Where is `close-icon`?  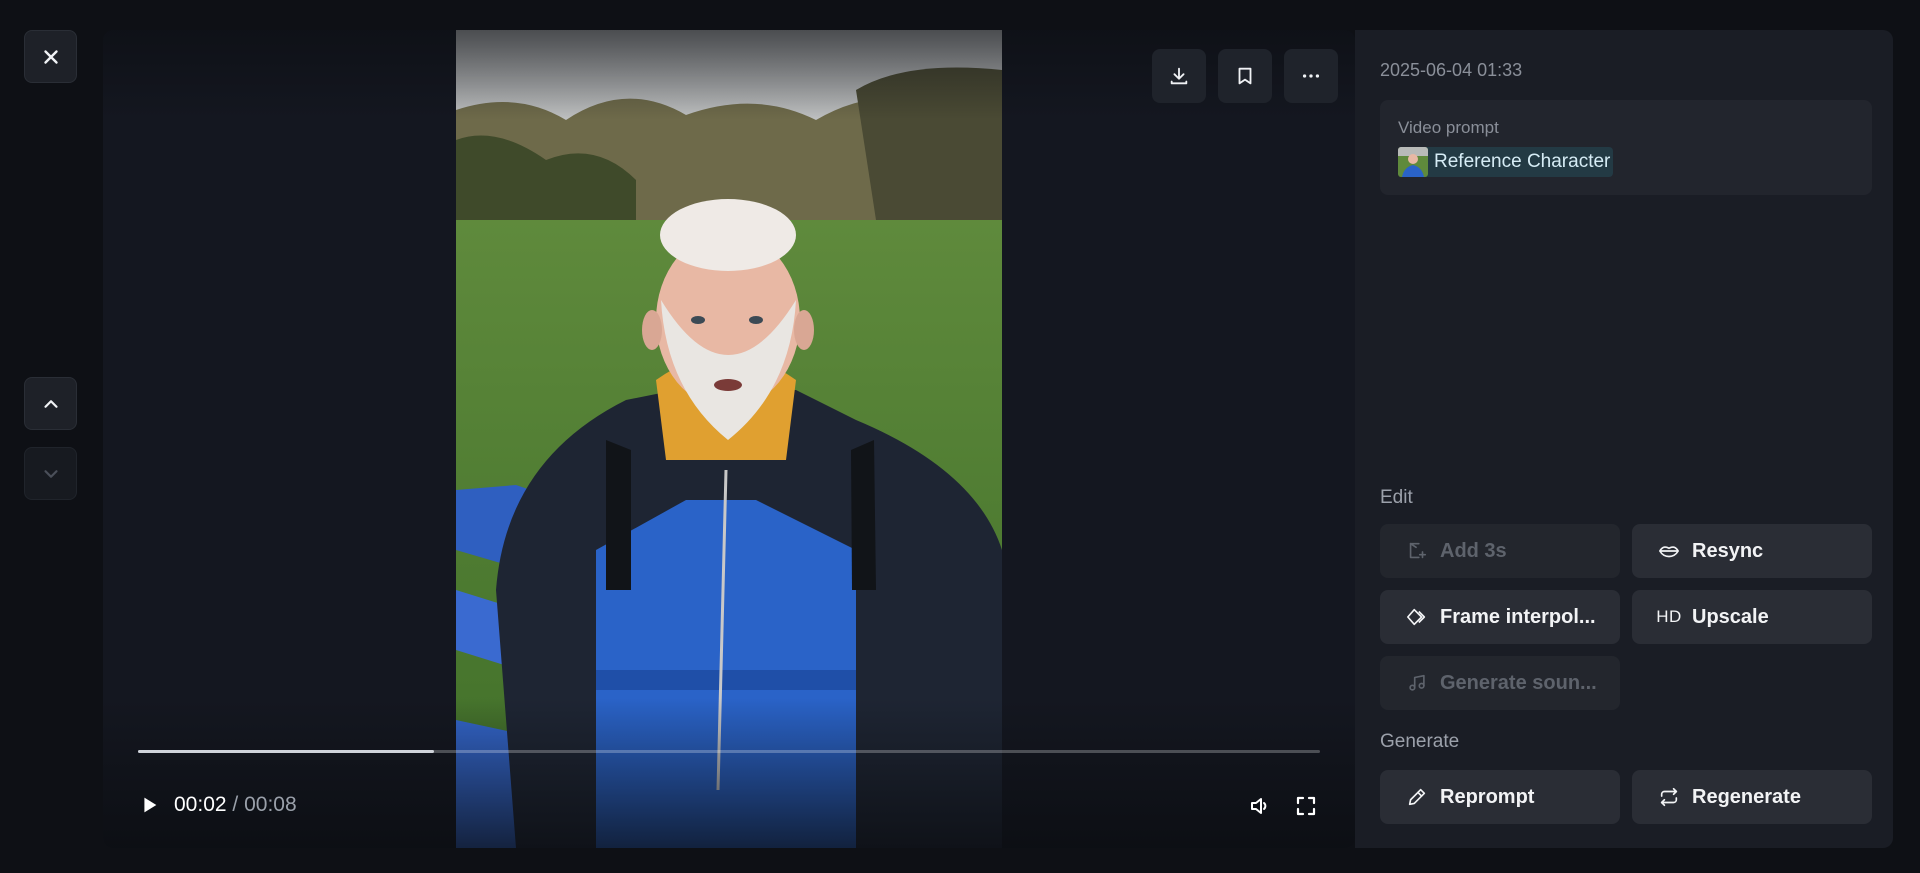
close-icon is located at coordinates (50, 56).